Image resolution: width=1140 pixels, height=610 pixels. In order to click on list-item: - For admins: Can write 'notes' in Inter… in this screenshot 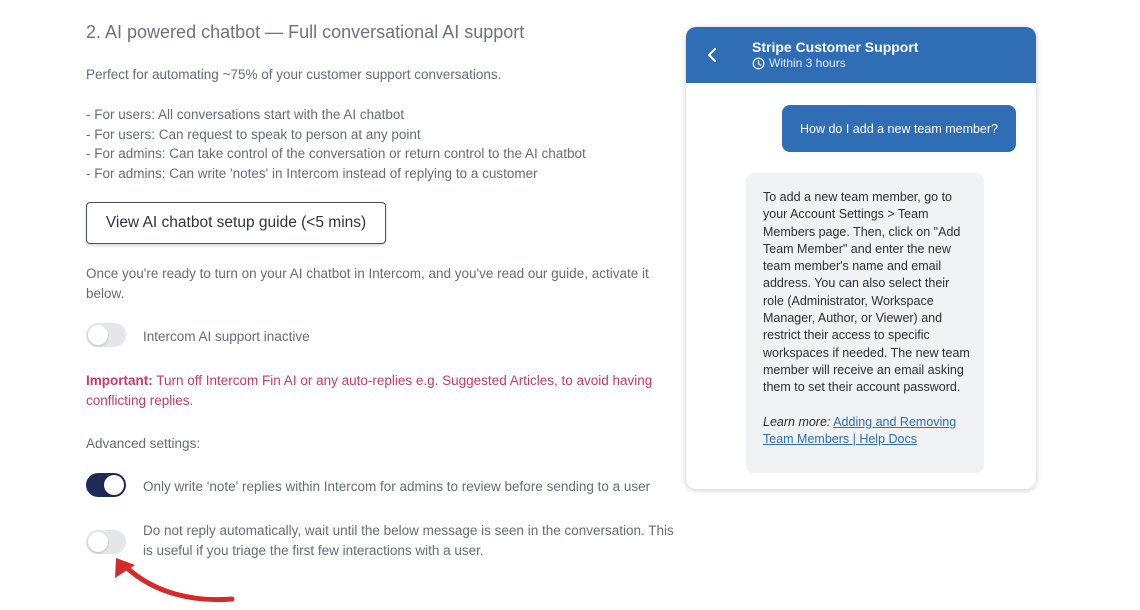, I will do `click(312, 173)`.